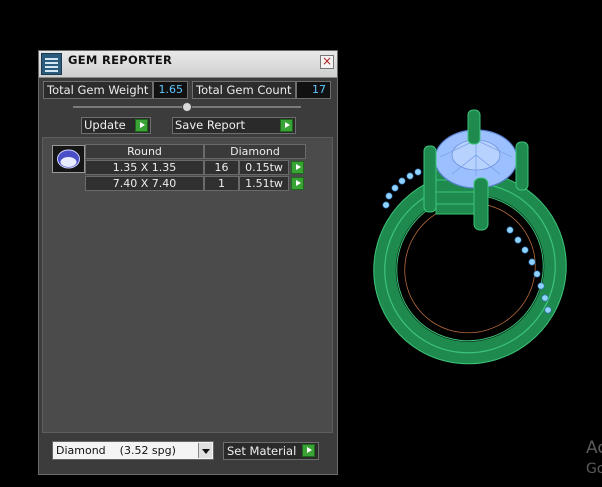 Image resolution: width=602 pixels, height=487 pixels. Describe the element at coordinates (68, 159) in the screenshot. I see `gem-thumbnail-icon` at that location.